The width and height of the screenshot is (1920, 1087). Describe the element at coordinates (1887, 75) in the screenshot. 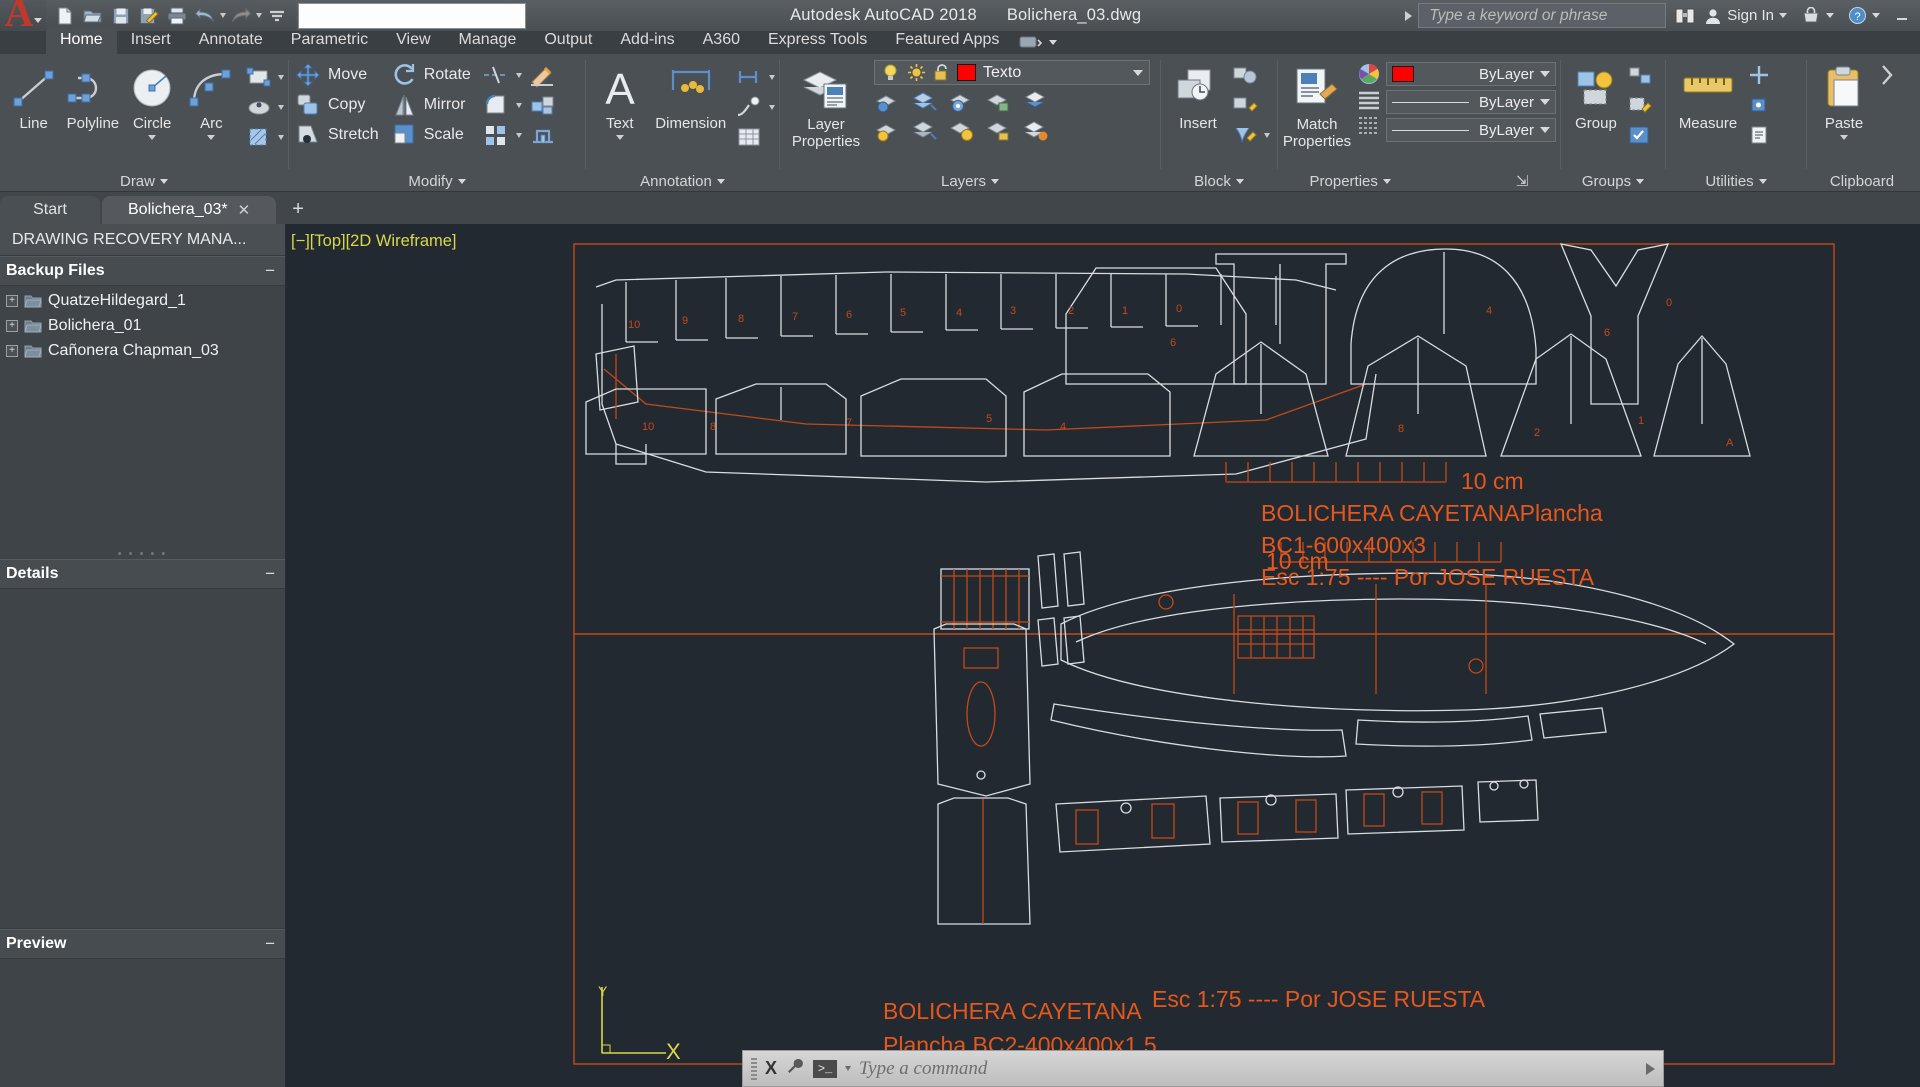

I see `clipboard-scroll-button` at that location.